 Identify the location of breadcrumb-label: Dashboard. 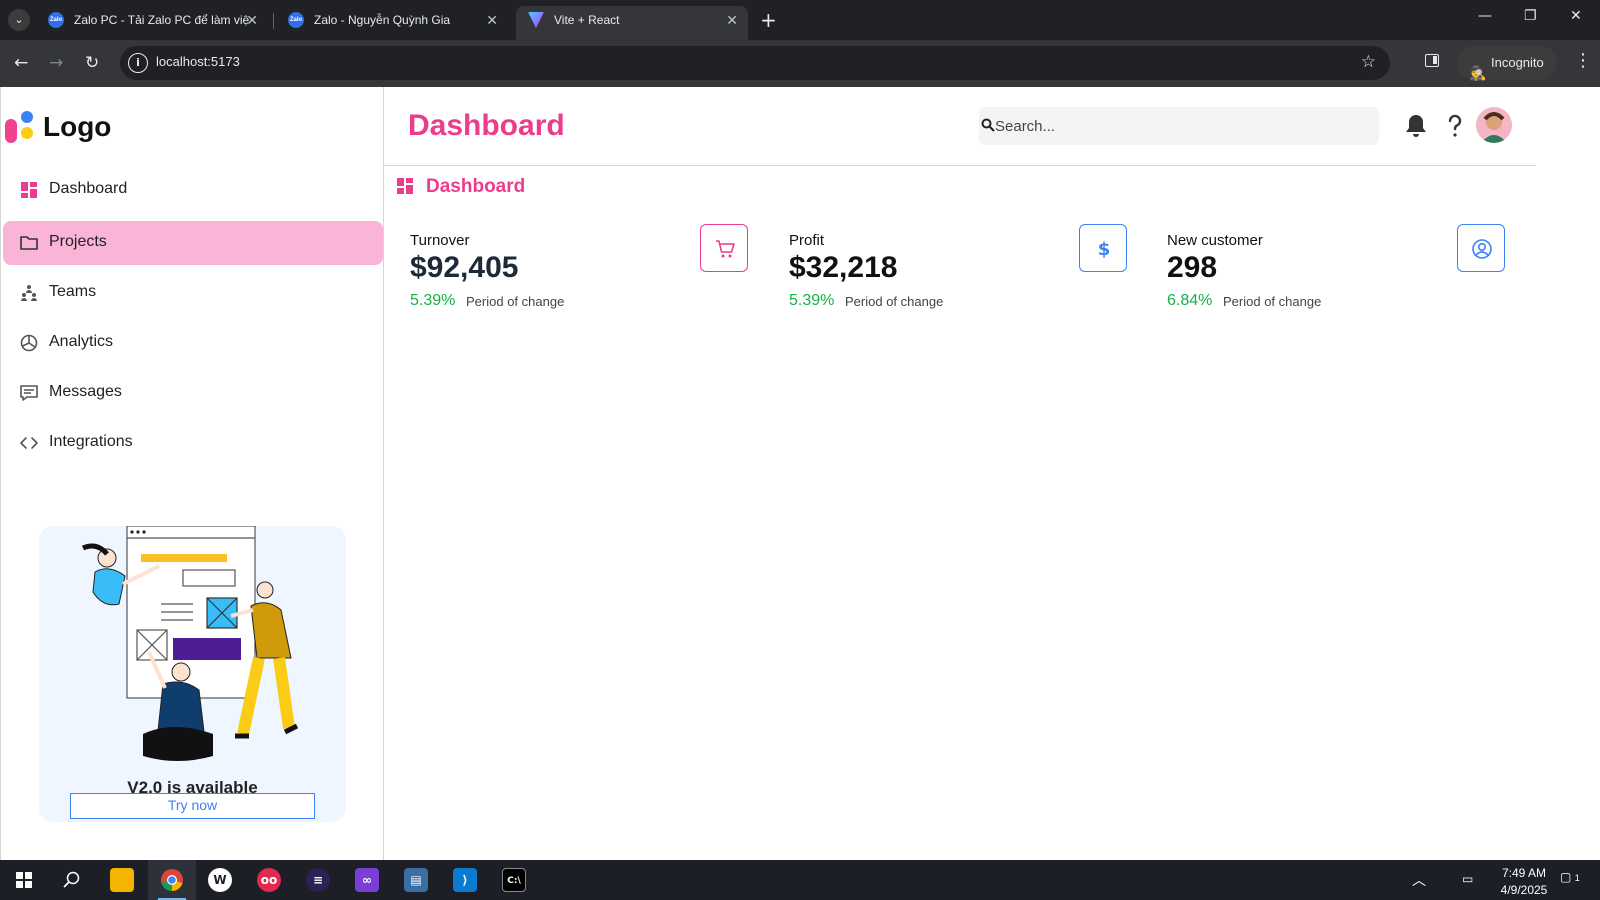
(476, 186).